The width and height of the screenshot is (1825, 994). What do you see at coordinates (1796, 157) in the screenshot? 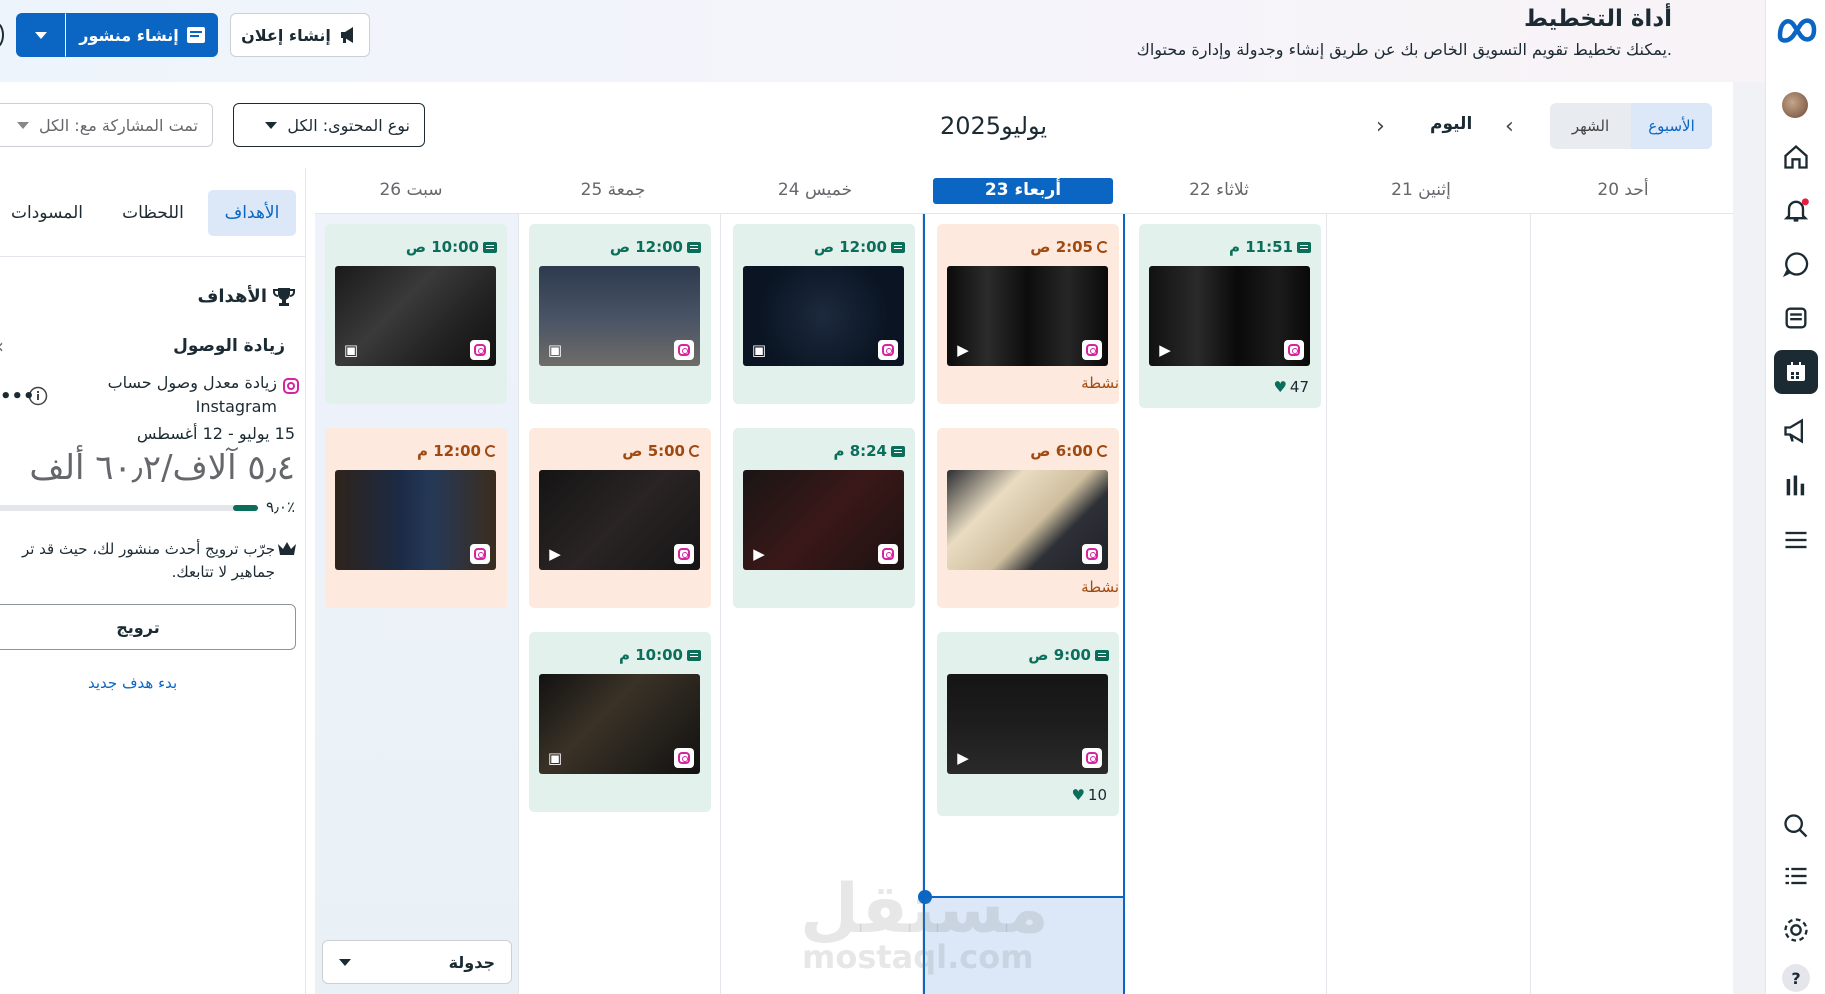
I see `home-icon` at bounding box center [1796, 157].